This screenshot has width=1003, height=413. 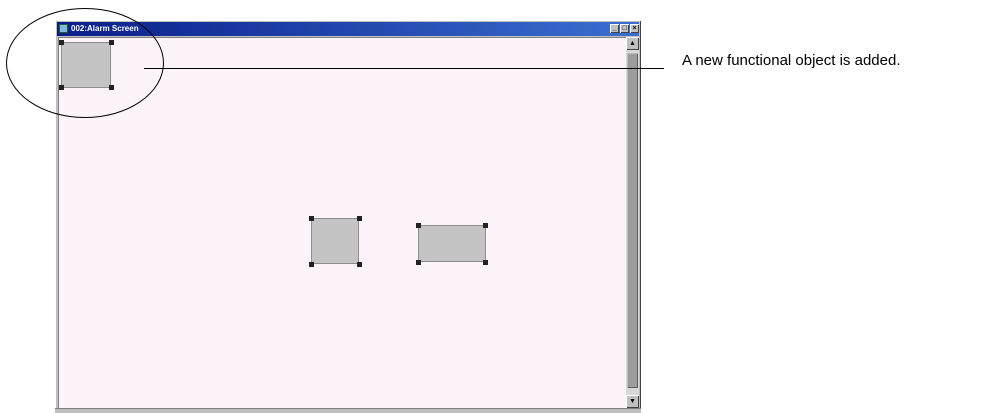 I want to click on highlight-circle, so click(x=85, y=63).